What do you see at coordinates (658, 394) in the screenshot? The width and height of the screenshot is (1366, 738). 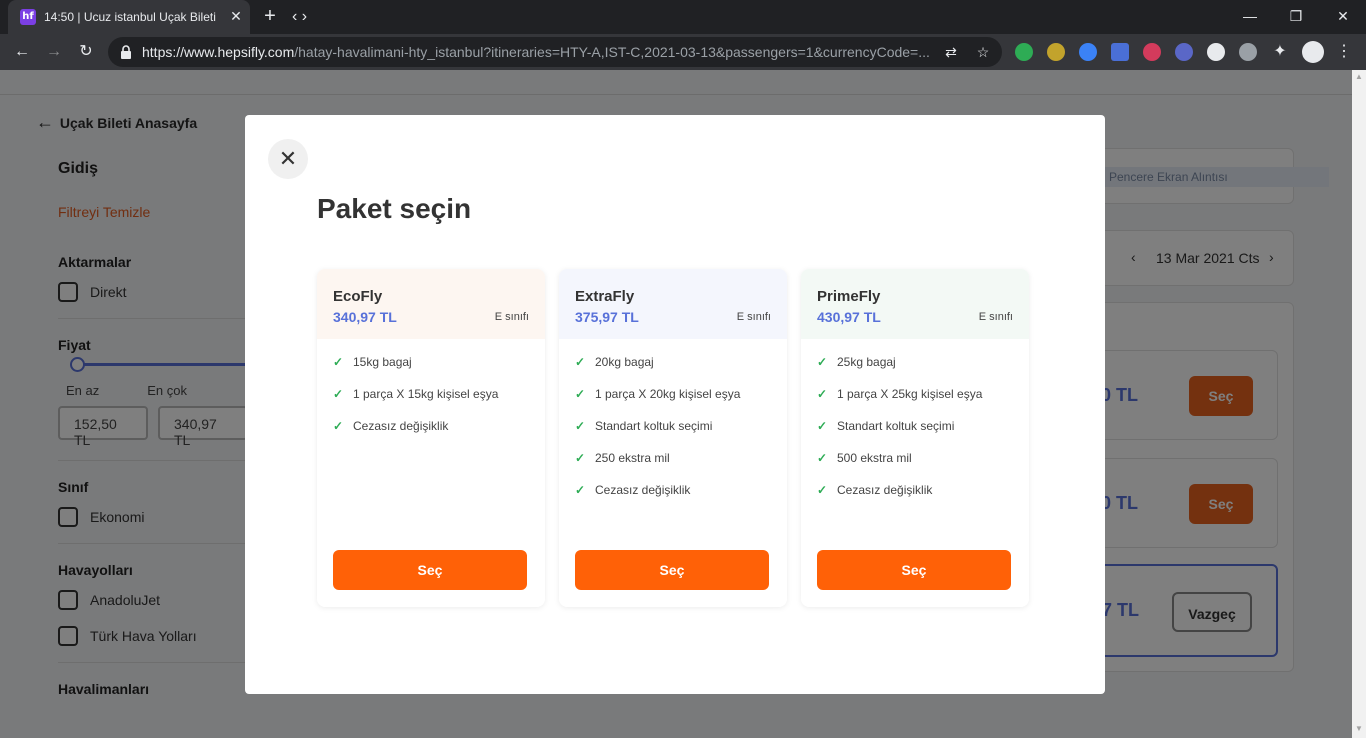 I see `feature-item: ✓ 1 parça X 20kg kişisel eşya` at bounding box center [658, 394].